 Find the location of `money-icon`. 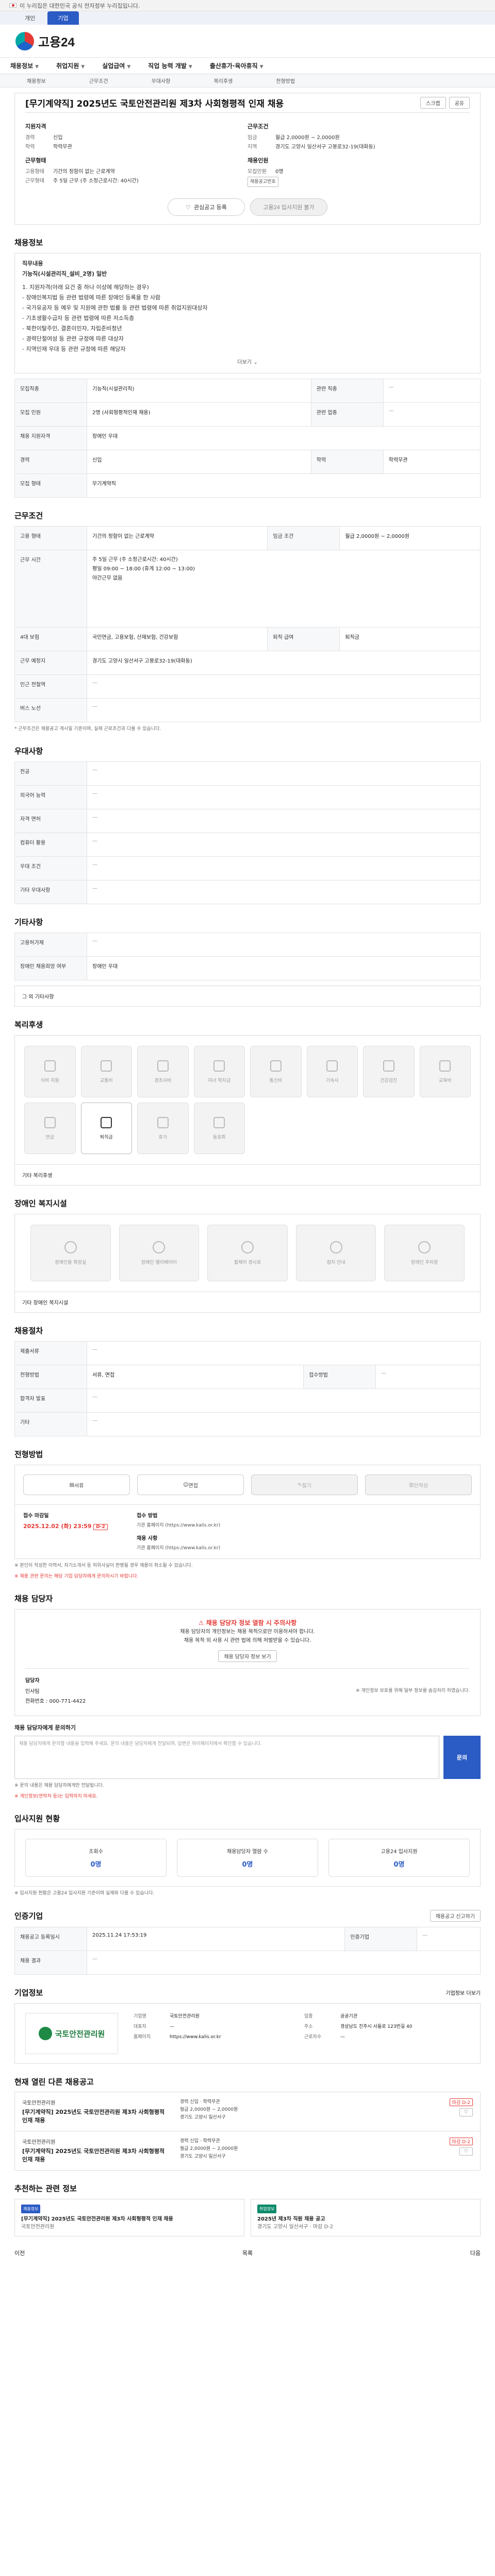

money-icon is located at coordinates (107, 1122).